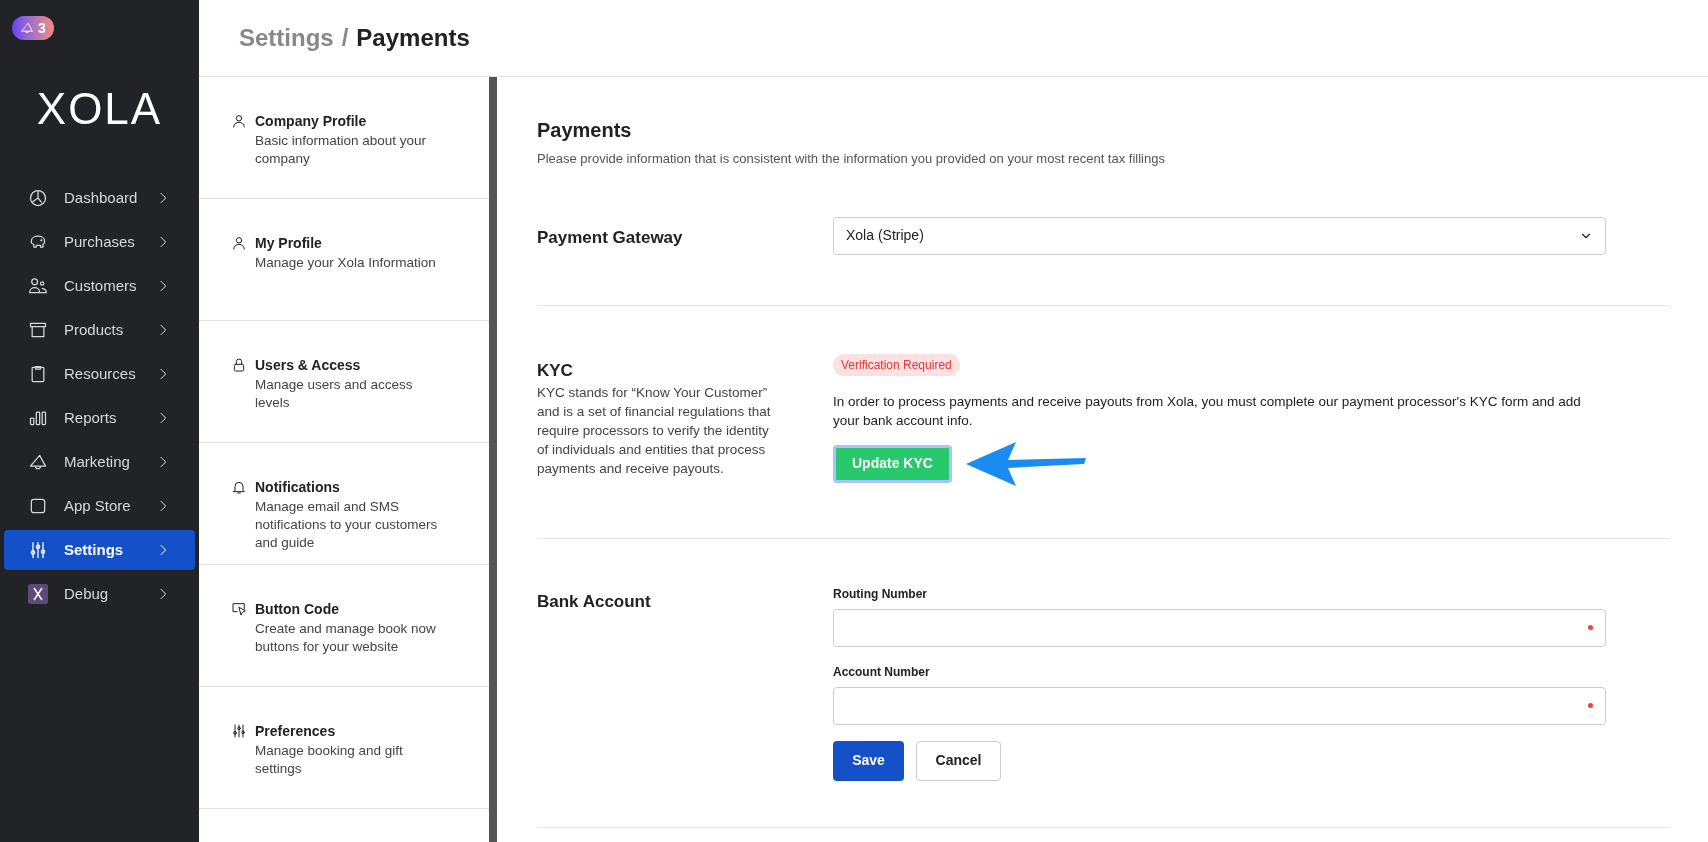  What do you see at coordinates (346, 263) in the screenshot?
I see `menu-item-description: Manage your Xola Information` at bounding box center [346, 263].